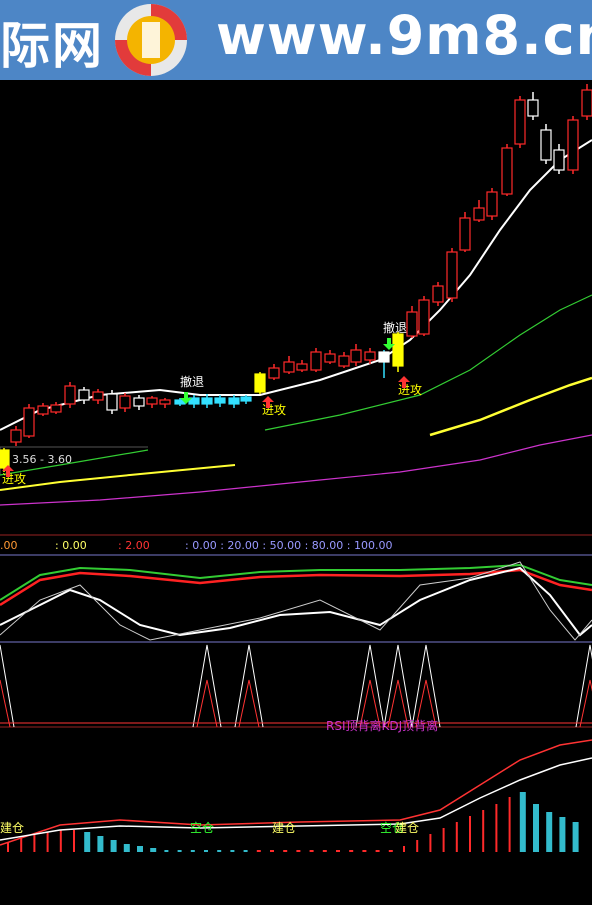  What do you see at coordinates (452, 275) in the screenshot?
I see `candle-33-body` at bounding box center [452, 275].